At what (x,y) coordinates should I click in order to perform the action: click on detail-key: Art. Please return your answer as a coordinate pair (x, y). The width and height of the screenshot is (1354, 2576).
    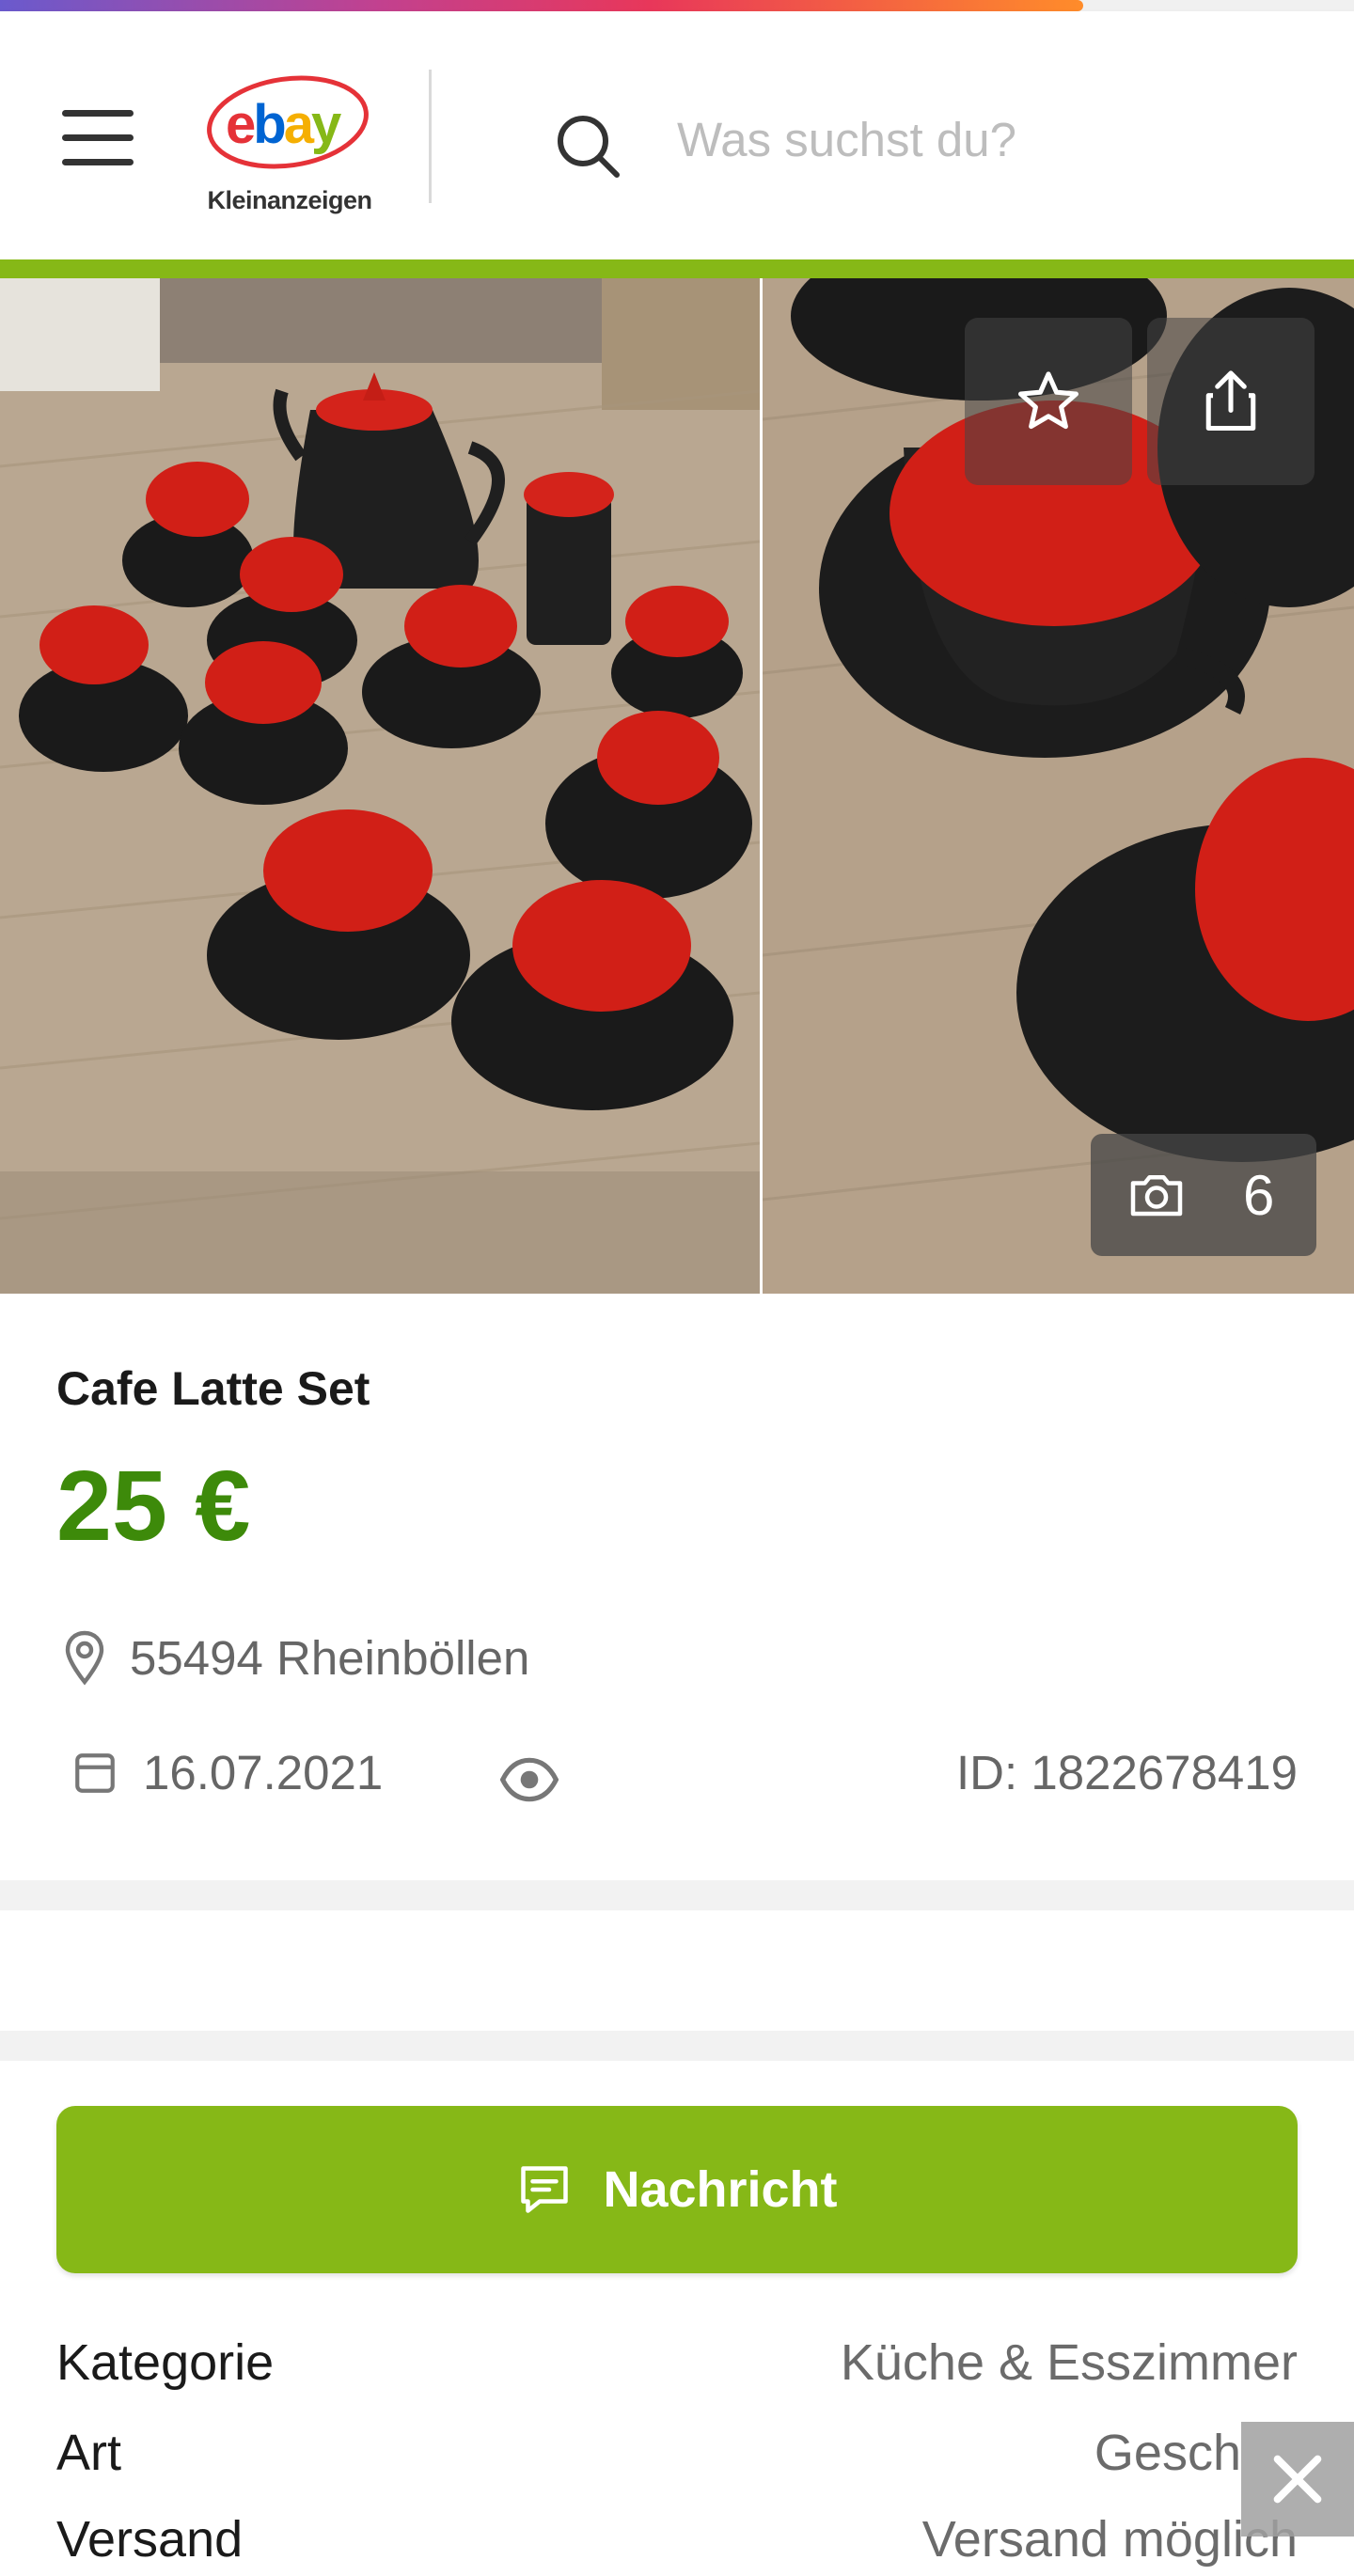
    Looking at the image, I should click on (89, 2453).